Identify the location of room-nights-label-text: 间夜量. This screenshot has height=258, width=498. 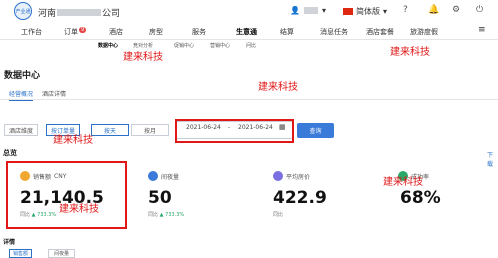
(170, 177).